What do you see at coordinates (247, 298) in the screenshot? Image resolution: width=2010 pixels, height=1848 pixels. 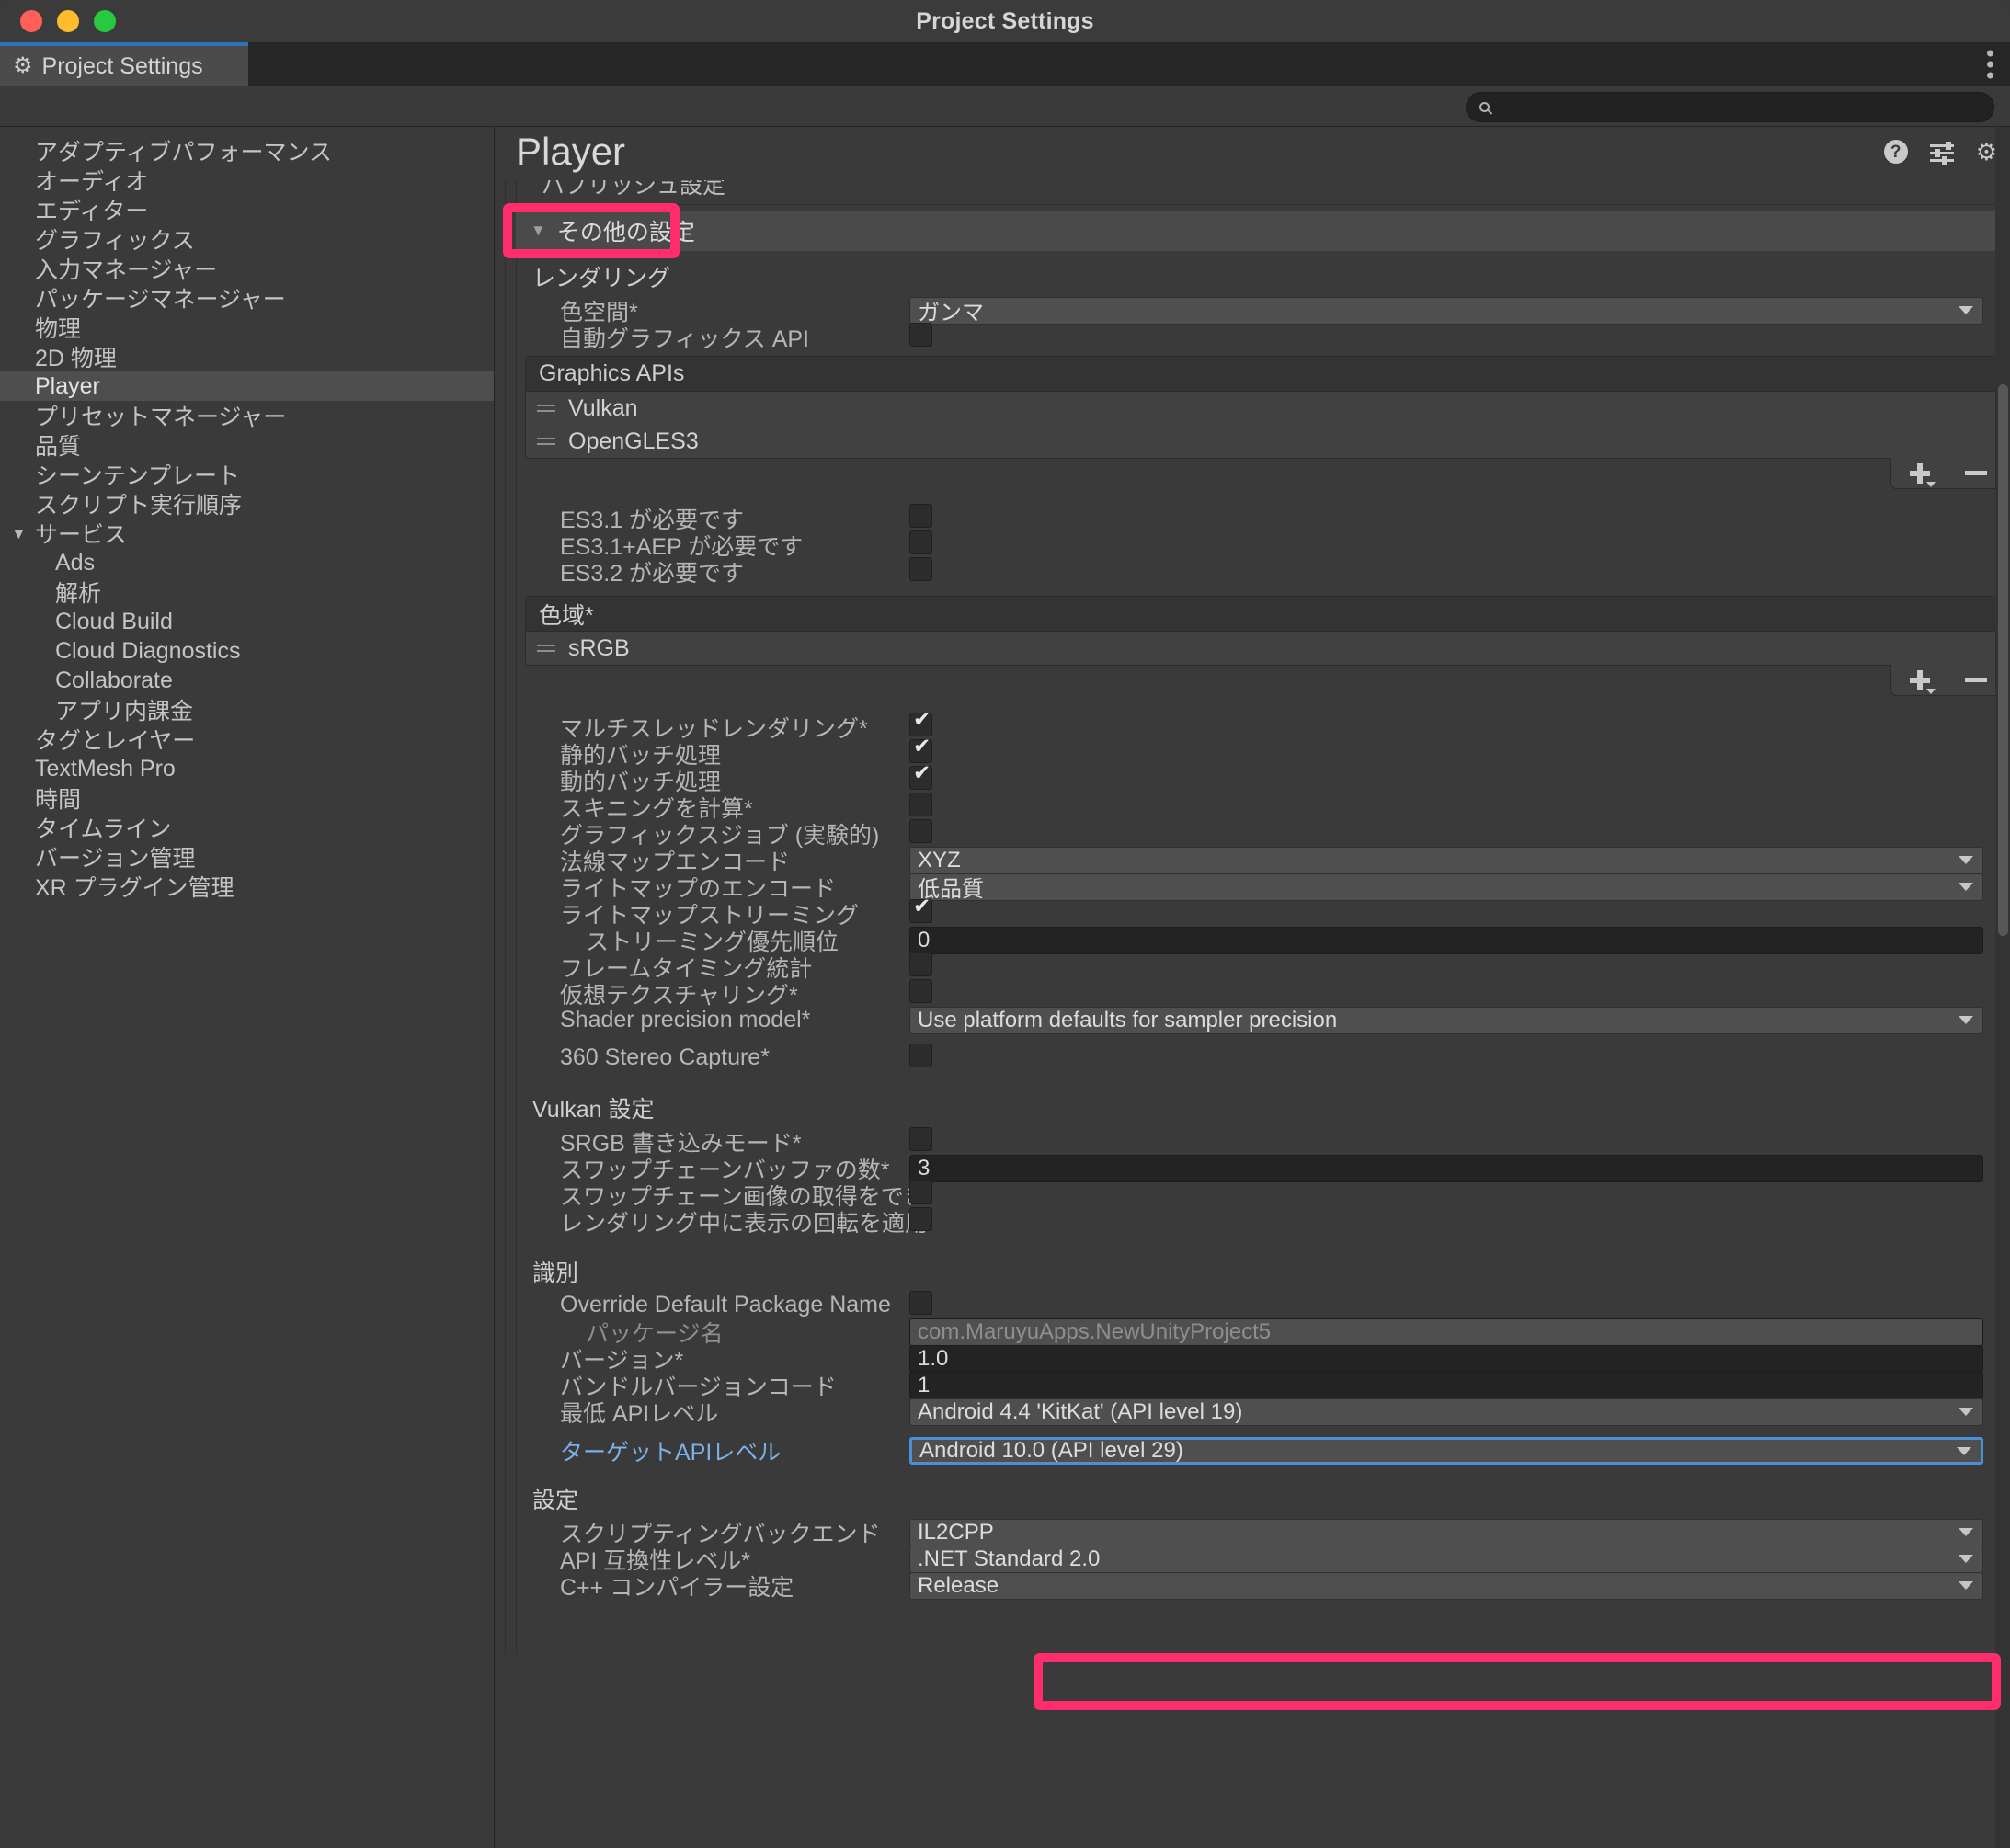 I see `sidebar-item-package-manager: パッケージマネージャー` at bounding box center [247, 298].